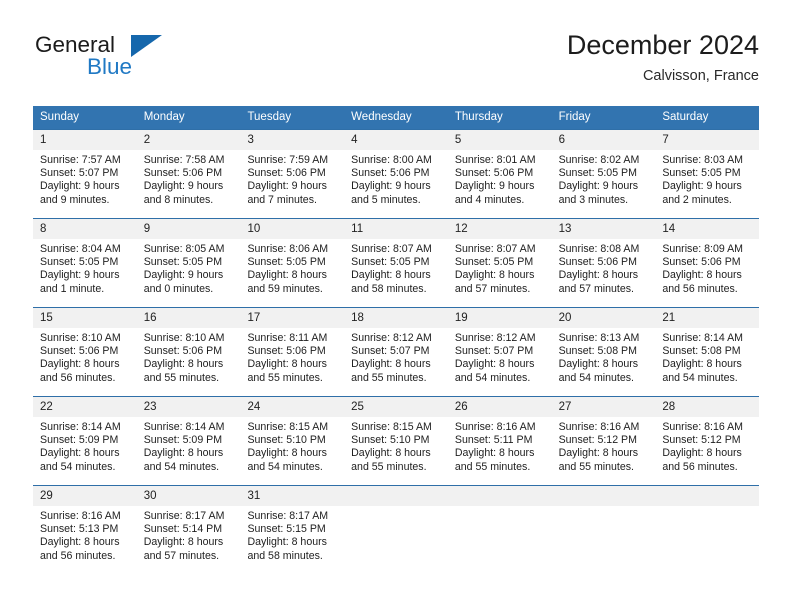 The image size is (792, 612). What do you see at coordinates (493, 440) in the screenshot?
I see `sunset-text: Sunset: 5:11 PM` at bounding box center [493, 440].